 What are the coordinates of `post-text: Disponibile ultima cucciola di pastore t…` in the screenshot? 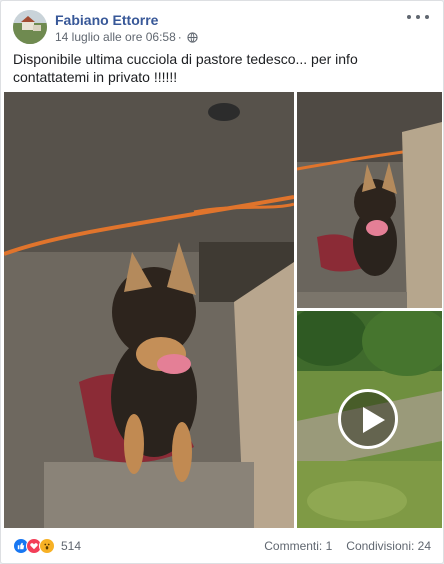 It's located at (185, 68).